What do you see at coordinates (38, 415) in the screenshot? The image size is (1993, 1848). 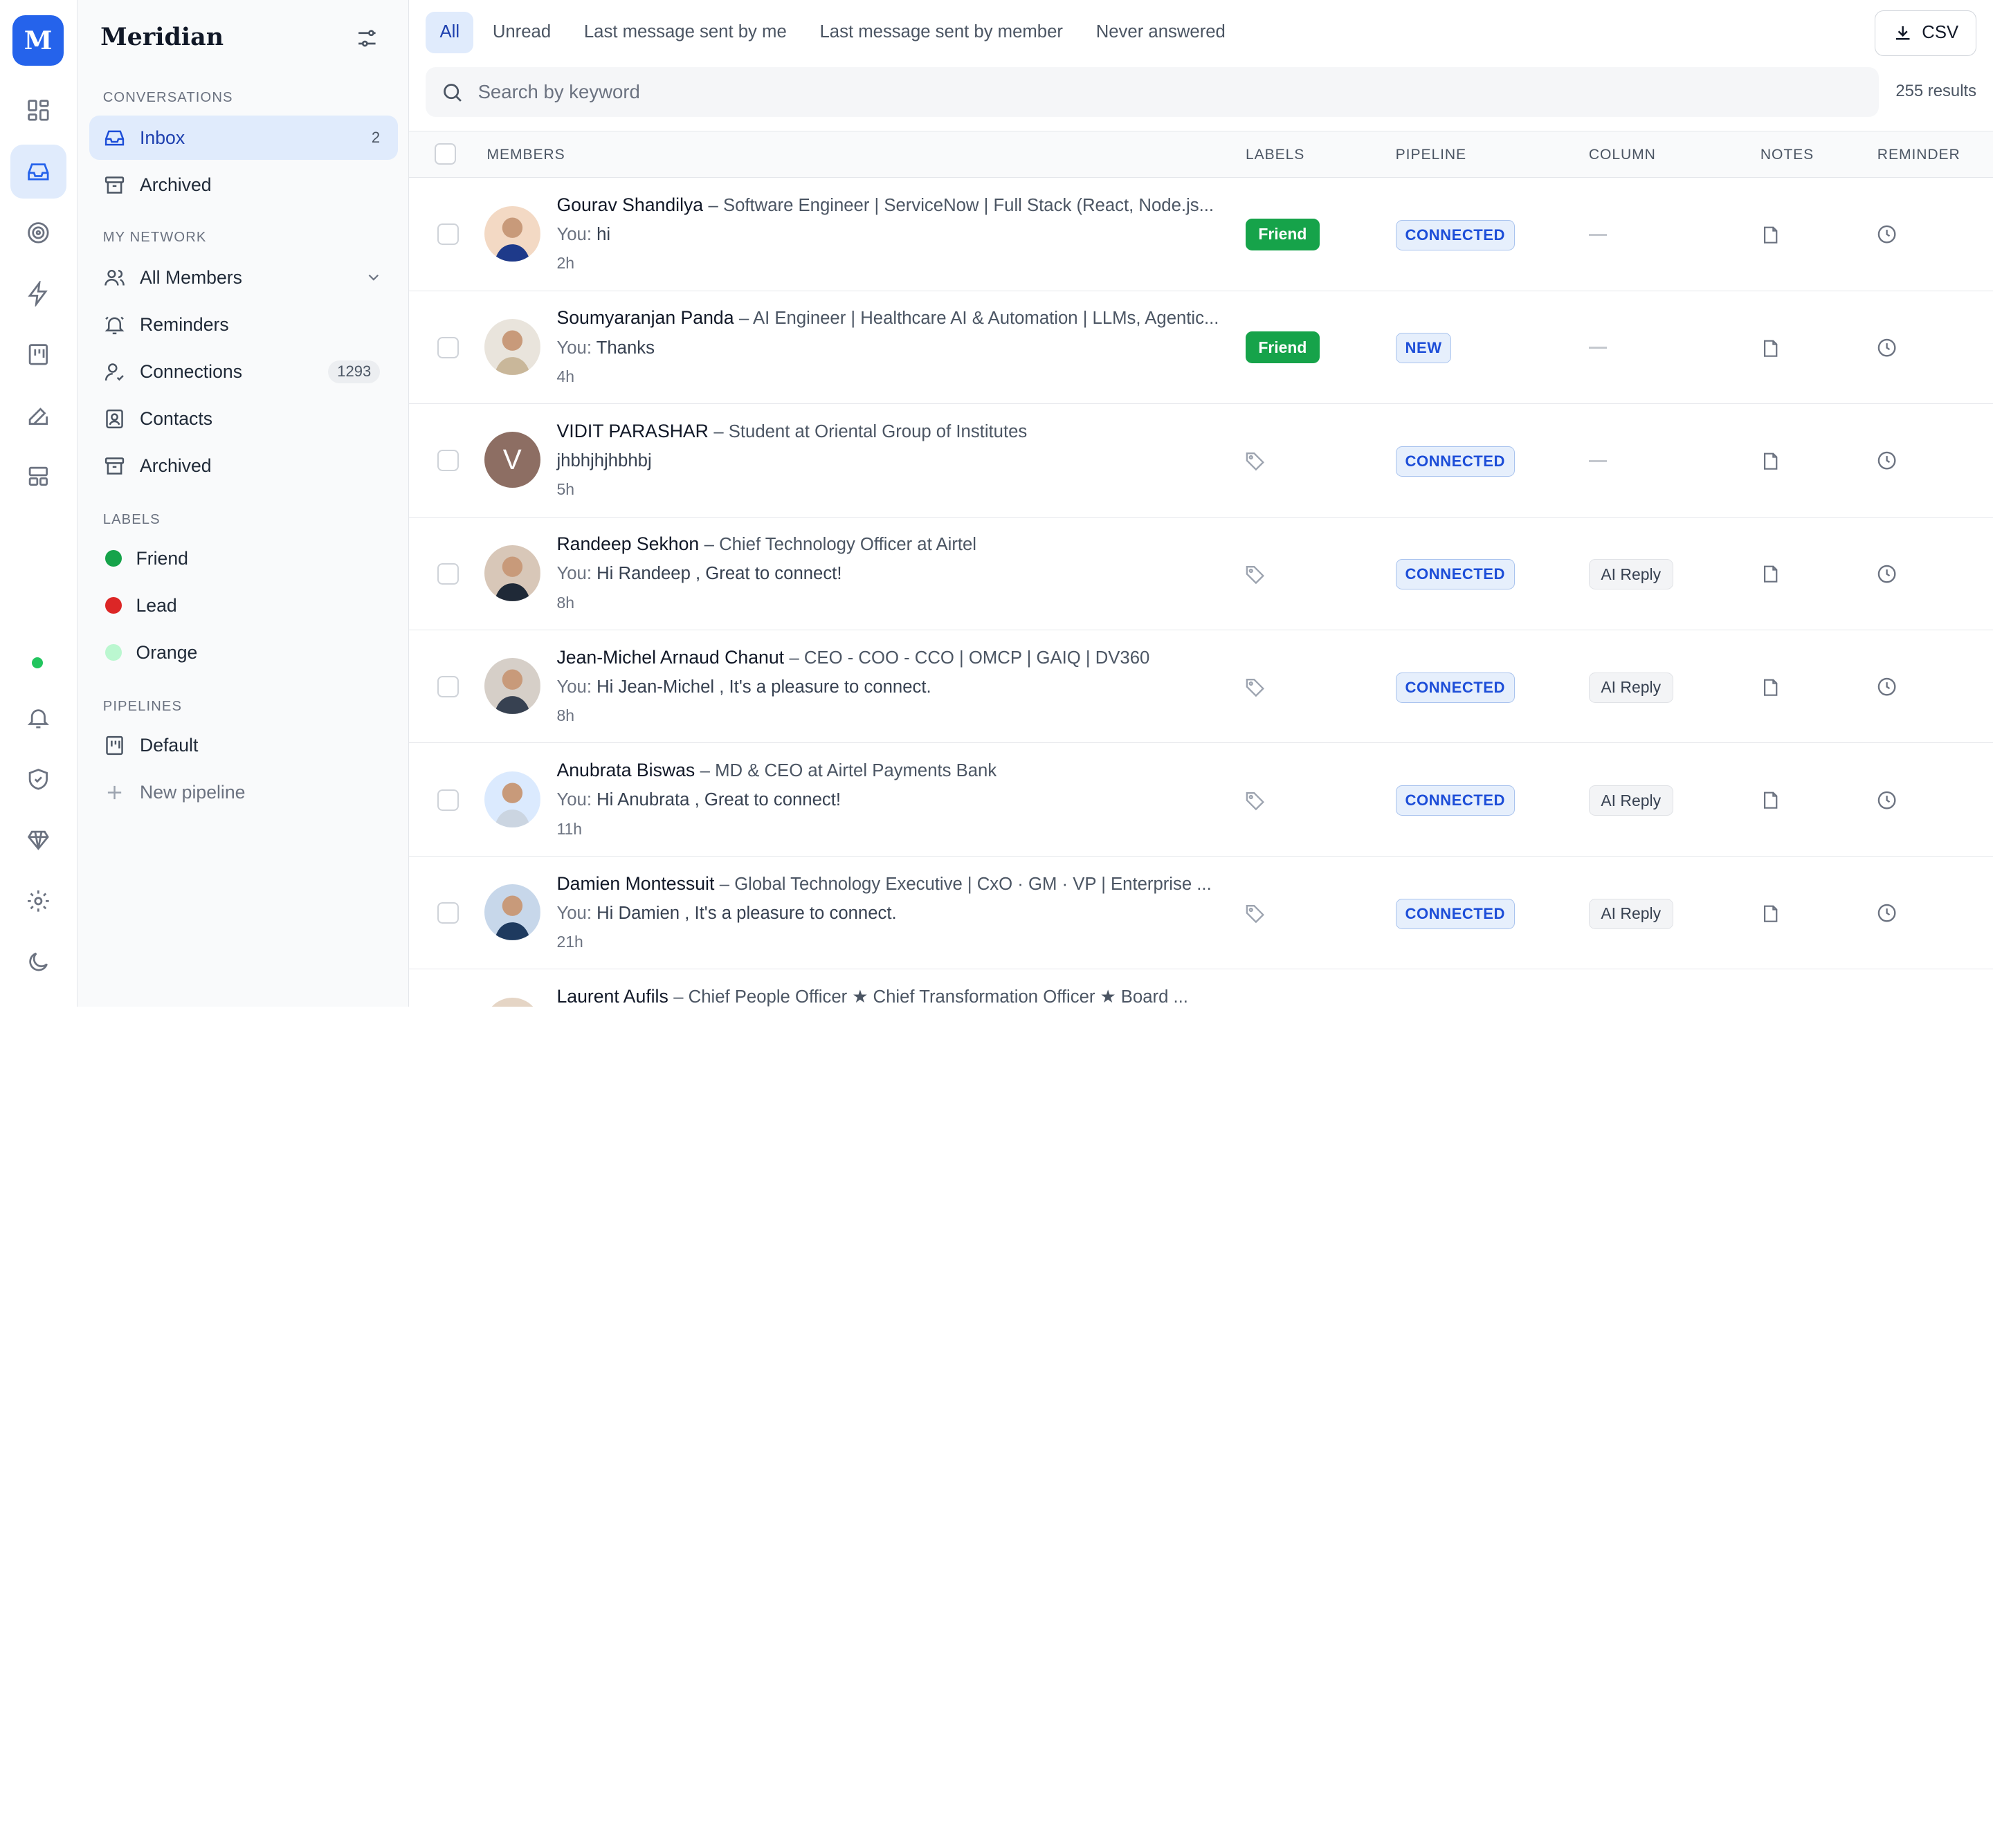 I see `edit-icon` at bounding box center [38, 415].